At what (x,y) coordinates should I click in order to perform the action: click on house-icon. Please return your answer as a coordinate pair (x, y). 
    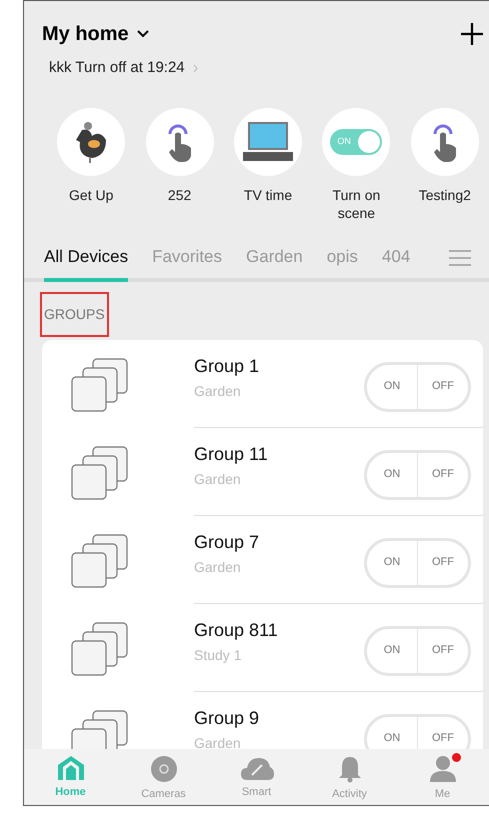
    Looking at the image, I should click on (70, 768).